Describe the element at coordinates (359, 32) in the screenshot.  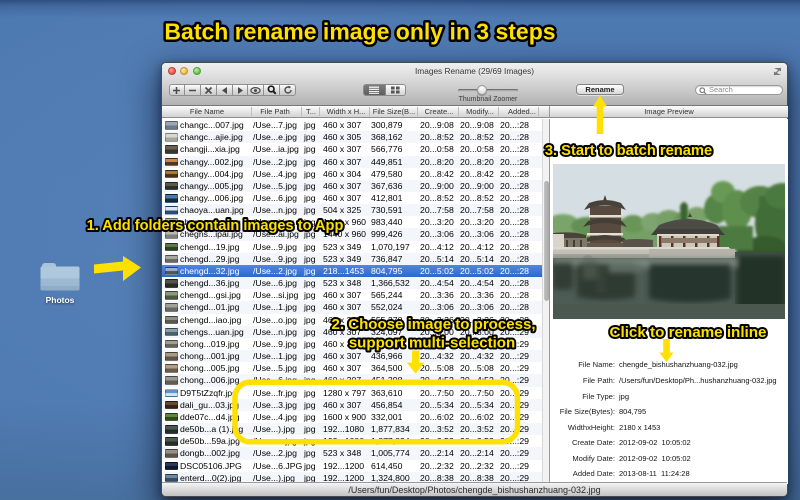
I see `svg-text:Batch rename image only in 3 s: Batch rename image only in 3 steps` at that location.